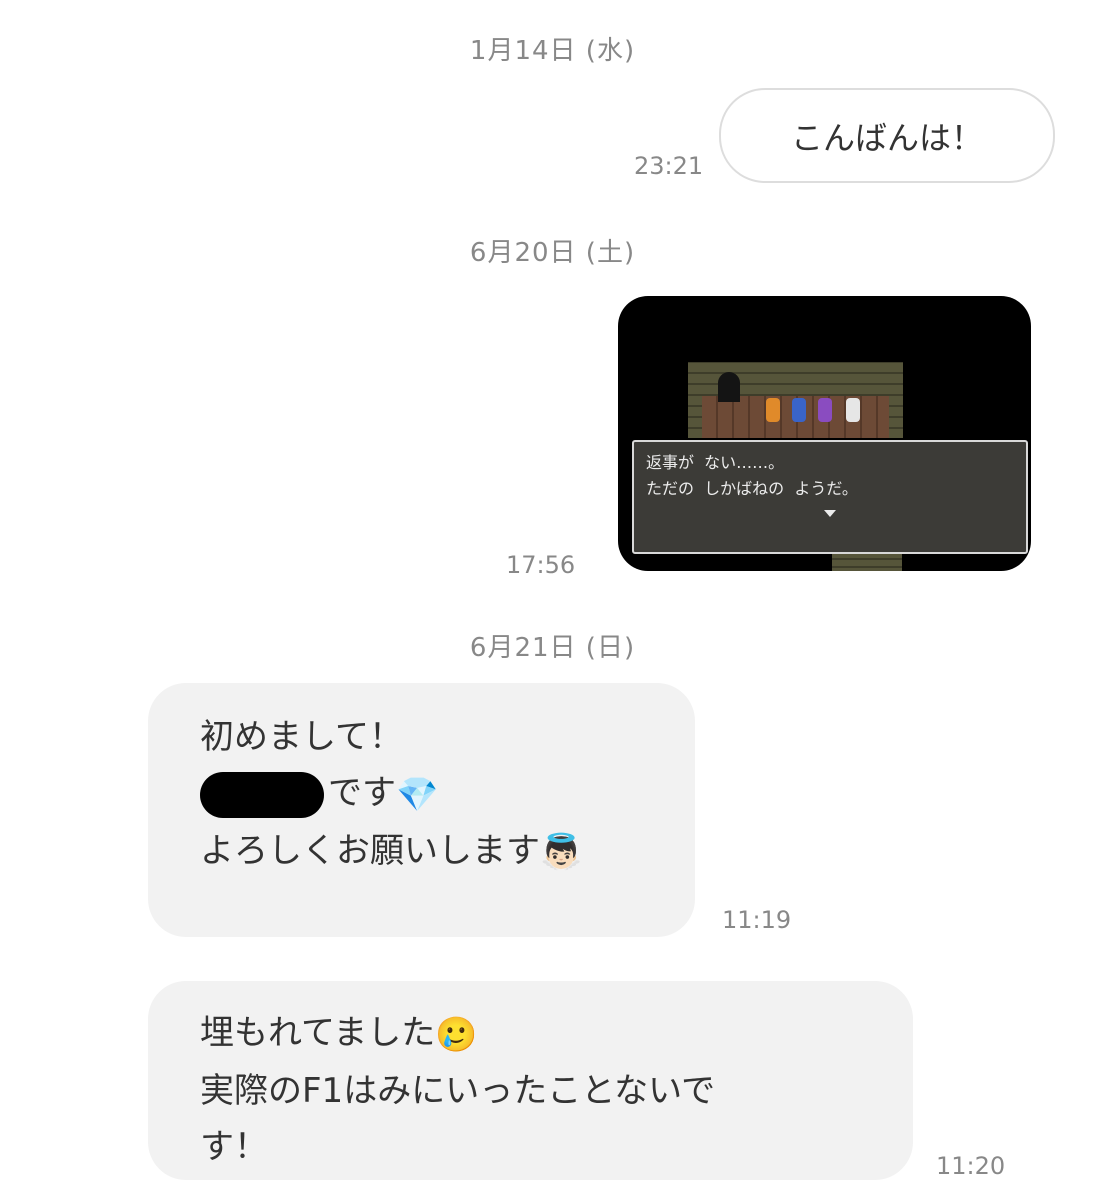 The image size is (1105, 1200). What do you see at coordinates (752, 488) in the screenshot?
I see `dialog-line: ただの しかばねの ようだ。` at bounding box center [752, 488].